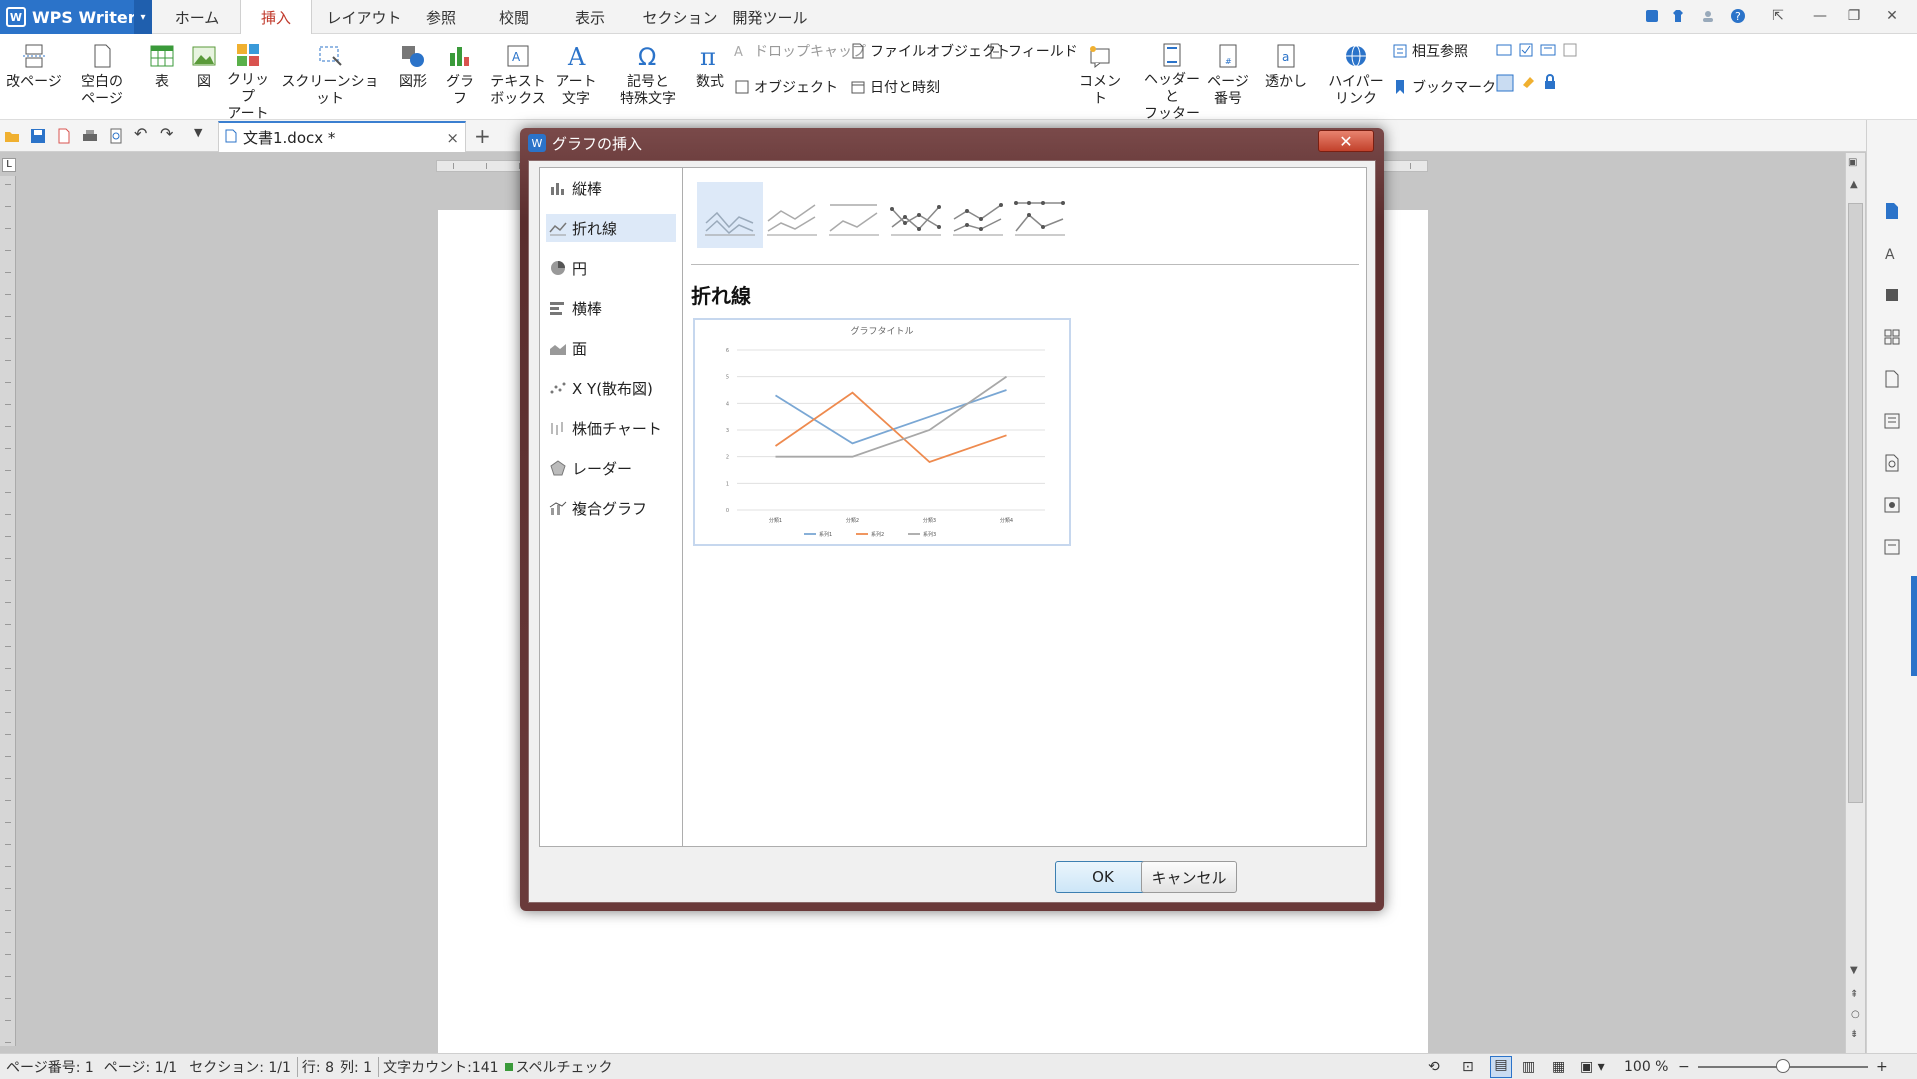 This screenshot has width=1917, height=1079. Describe the element at coordinates (1550, 84) in the screenshot. I see `lock-icon` at that location.